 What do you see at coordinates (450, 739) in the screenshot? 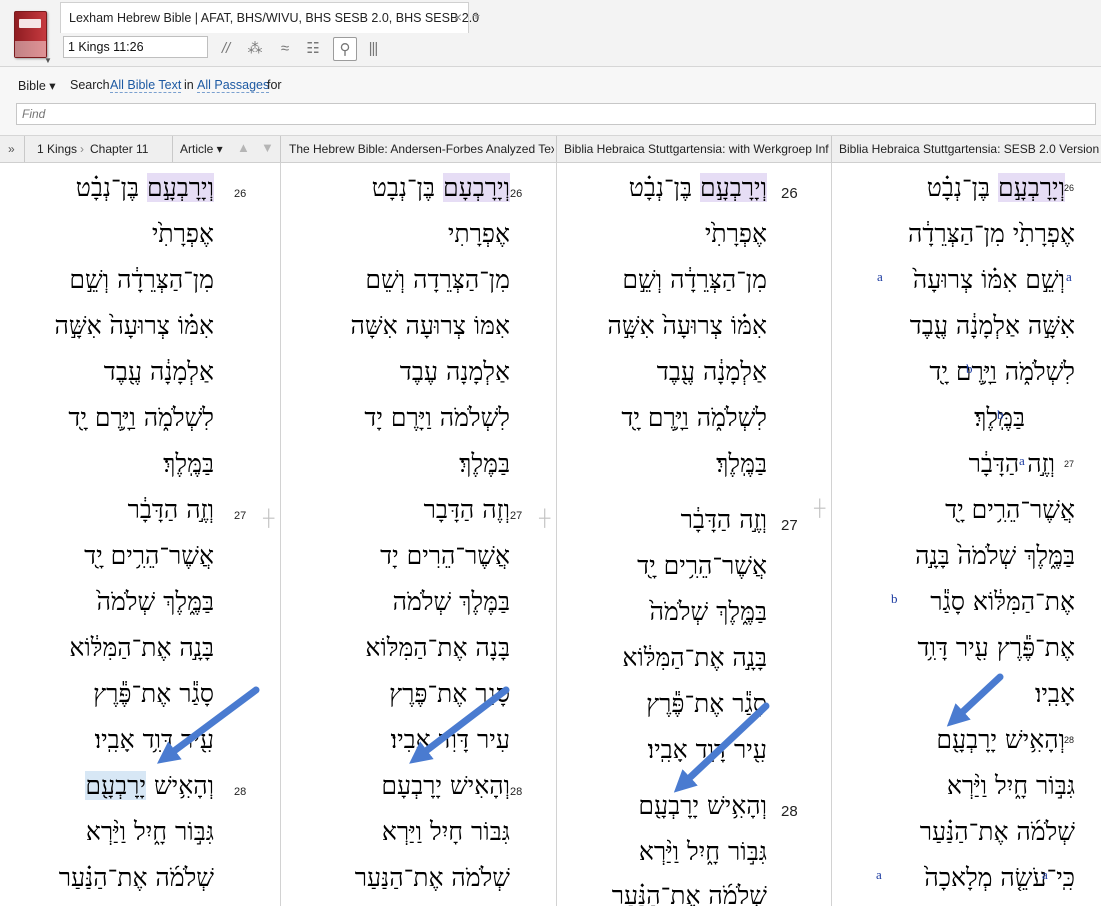
I see `hebrew-line: עִיר דָּוִד אָבִיו׃` at bounding box center [450, 739].